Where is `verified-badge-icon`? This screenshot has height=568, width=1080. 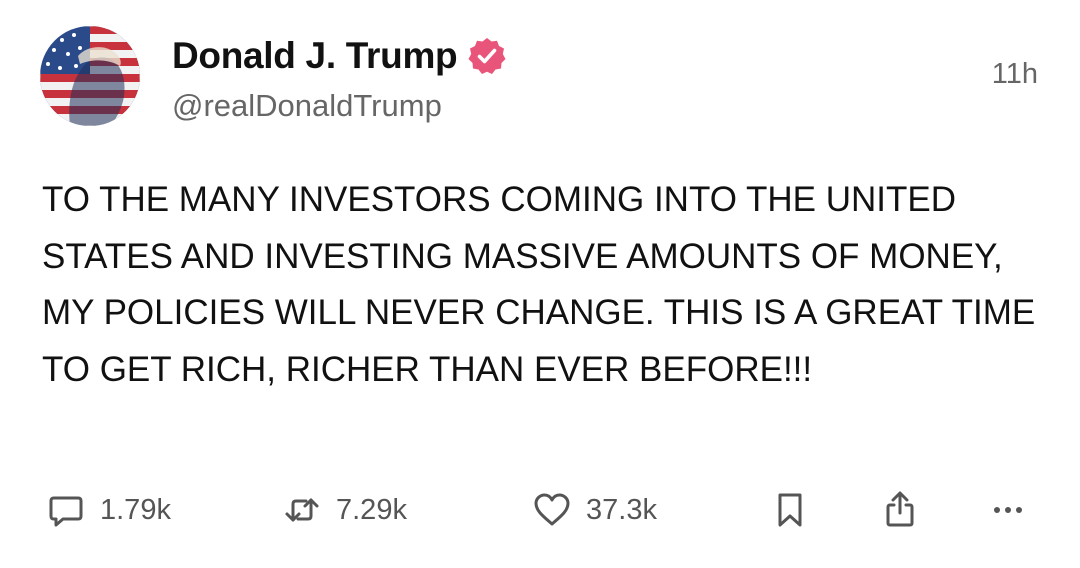
verified-badge-icon is located at coordinates (487, 56).